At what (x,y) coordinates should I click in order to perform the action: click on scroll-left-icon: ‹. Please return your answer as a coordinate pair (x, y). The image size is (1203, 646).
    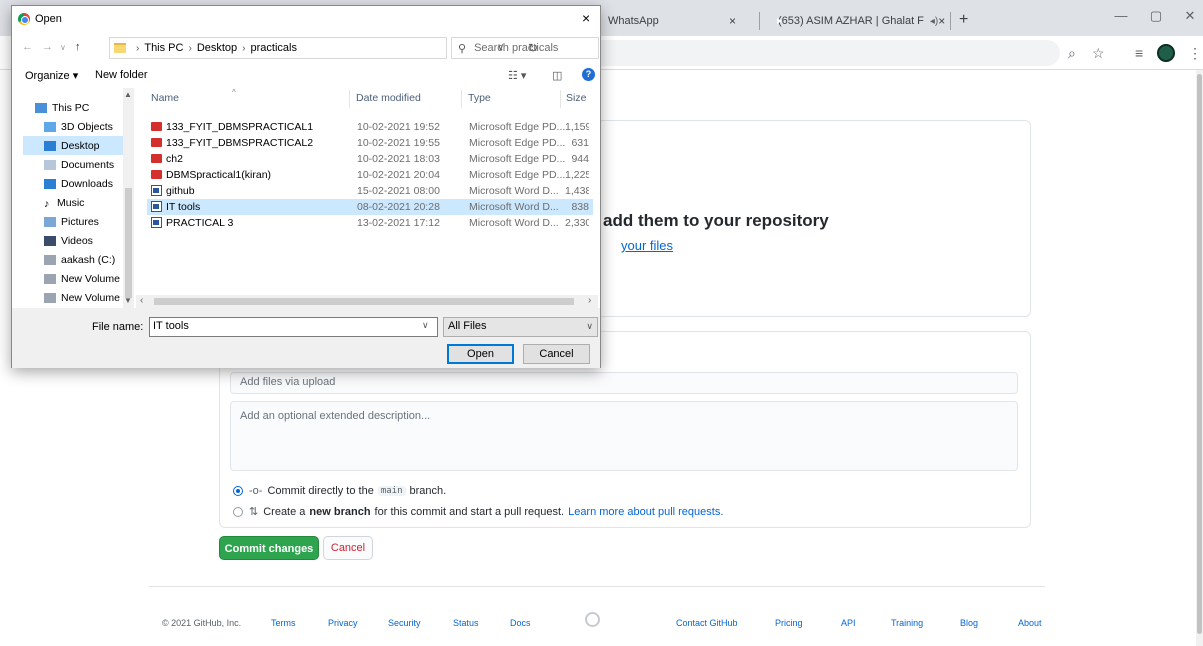
    Looking at the image, I should click on (141, 300).